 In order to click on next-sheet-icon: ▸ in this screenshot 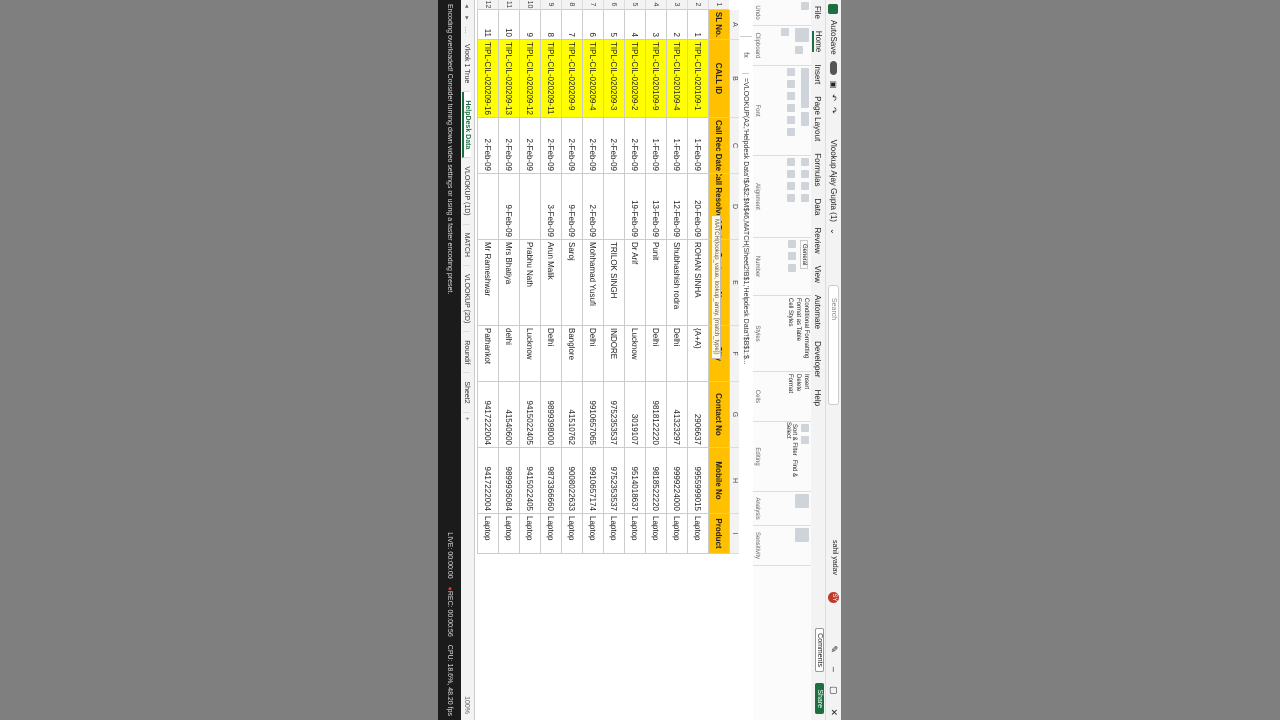, I will do `click(467, 18)`.